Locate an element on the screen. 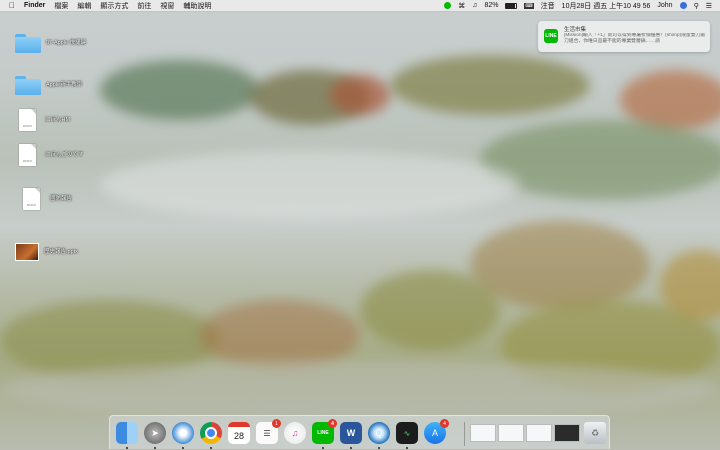 This screenshot has height=450, width=720. app-store-icon: A4 is located at coordinates (436, 431).